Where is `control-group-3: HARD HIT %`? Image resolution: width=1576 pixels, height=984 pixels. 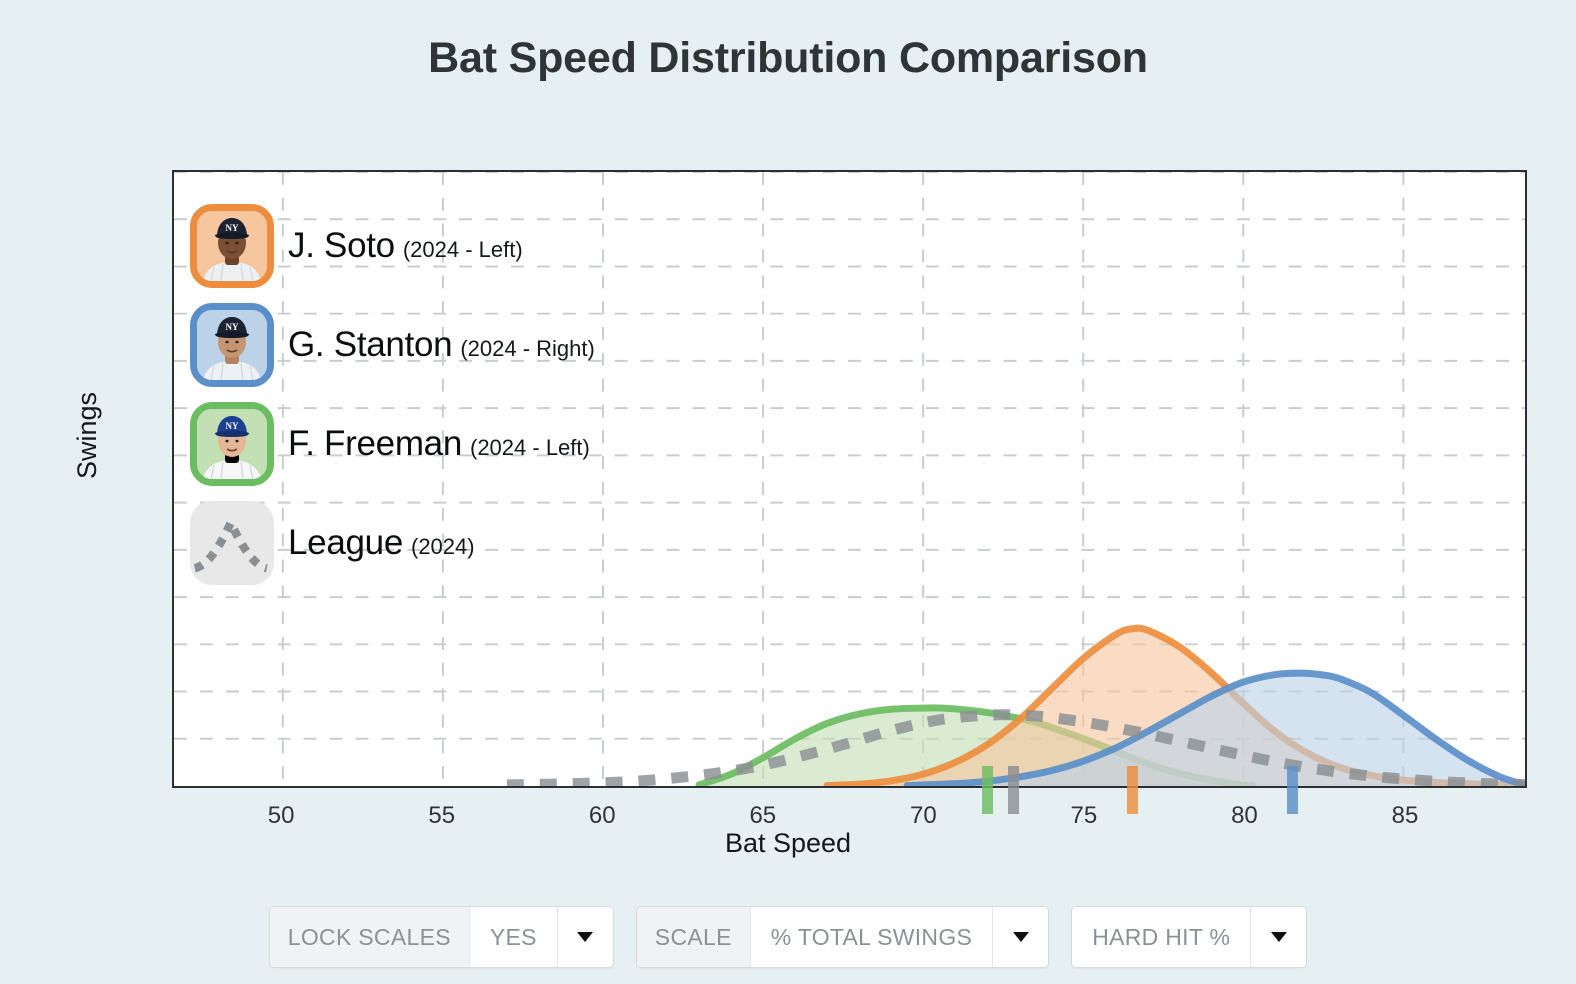 control-group-3: HARD HIT % is located at coordinates (1189, 937).